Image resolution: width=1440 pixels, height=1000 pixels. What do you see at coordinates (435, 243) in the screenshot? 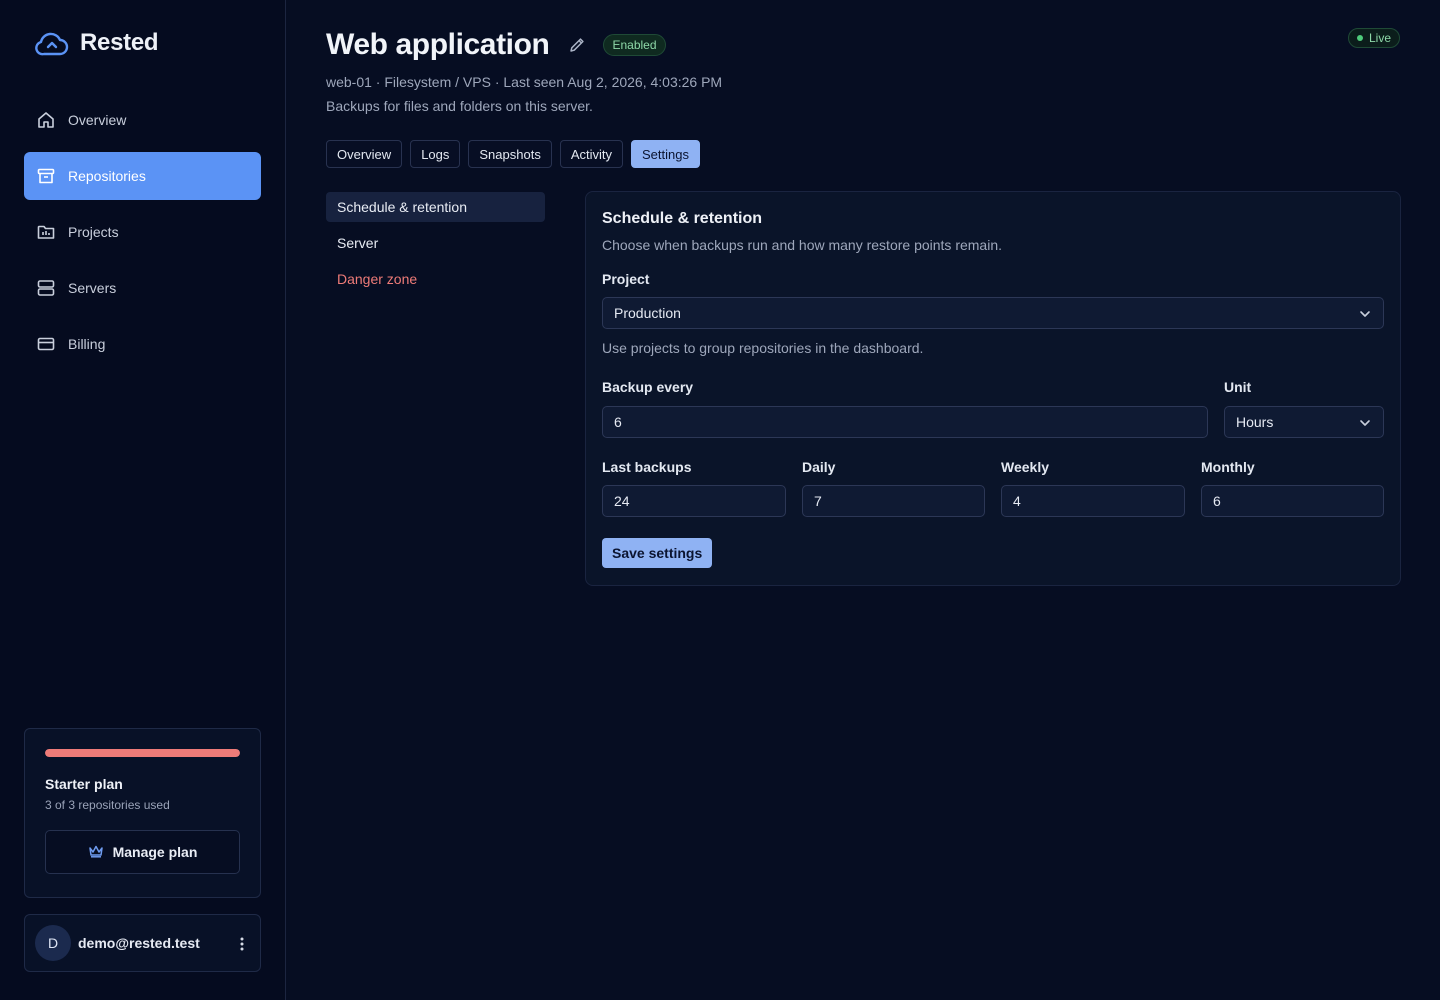
I see `settings-nav-server: Server` at bounding box center [435, 243].